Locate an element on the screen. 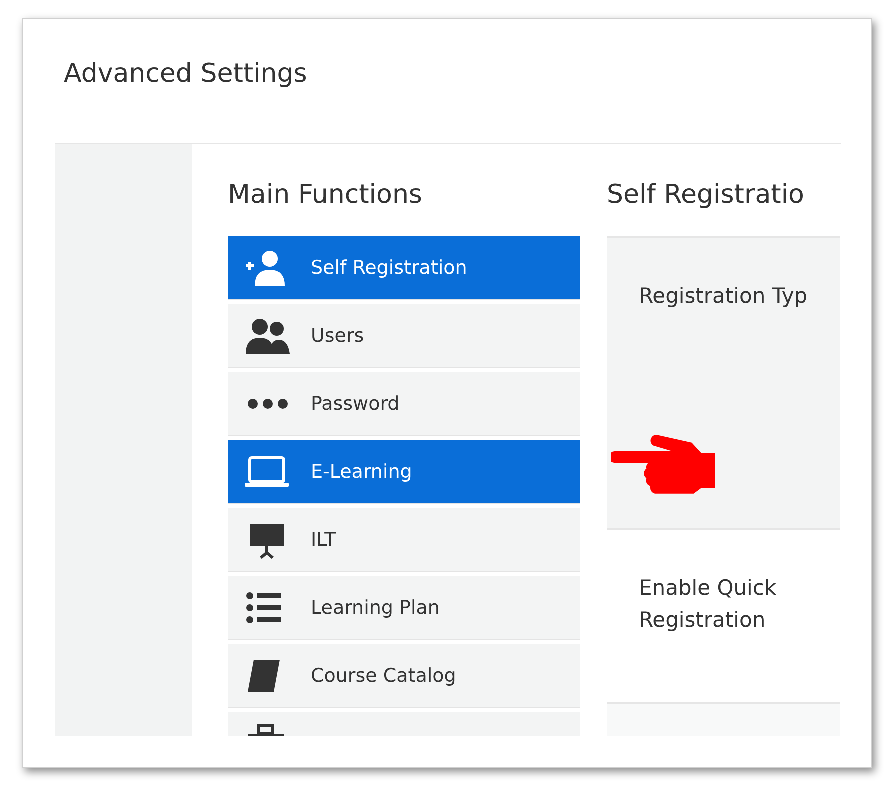  setting-label: Registration Typ is located at coordinates (724, 296).